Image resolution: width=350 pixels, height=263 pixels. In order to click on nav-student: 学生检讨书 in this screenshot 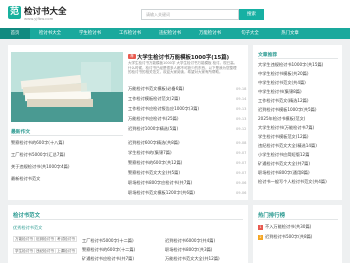, I will do `click(90, 33)`.